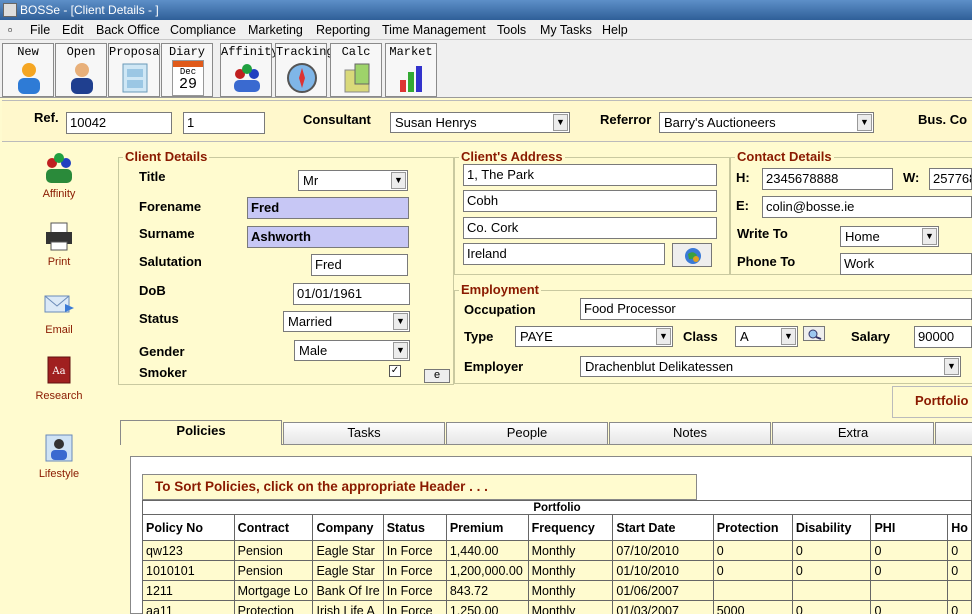 The height and width of the screenshot is (614, 972). What do you see at coordinates (560, 122) in the screenshot?
I see `chevron-down-icon: ▼` at bounding box center [560, 122].